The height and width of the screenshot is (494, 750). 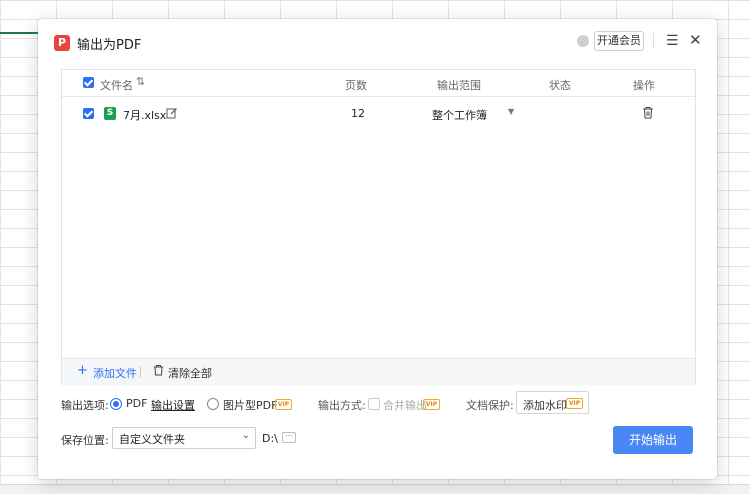 I want to click on row-checkbox, so click(x=88, y=113).